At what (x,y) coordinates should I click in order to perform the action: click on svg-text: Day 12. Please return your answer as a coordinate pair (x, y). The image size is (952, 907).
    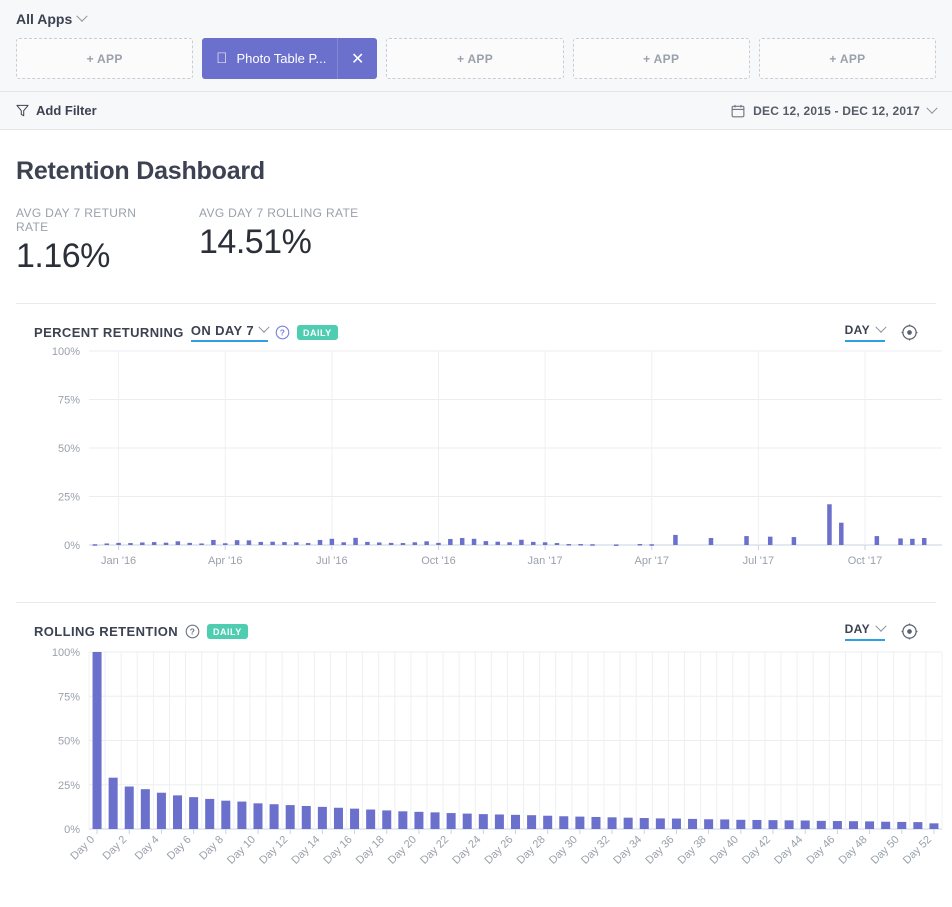
    Looking at the image, I should click on (273, 850).